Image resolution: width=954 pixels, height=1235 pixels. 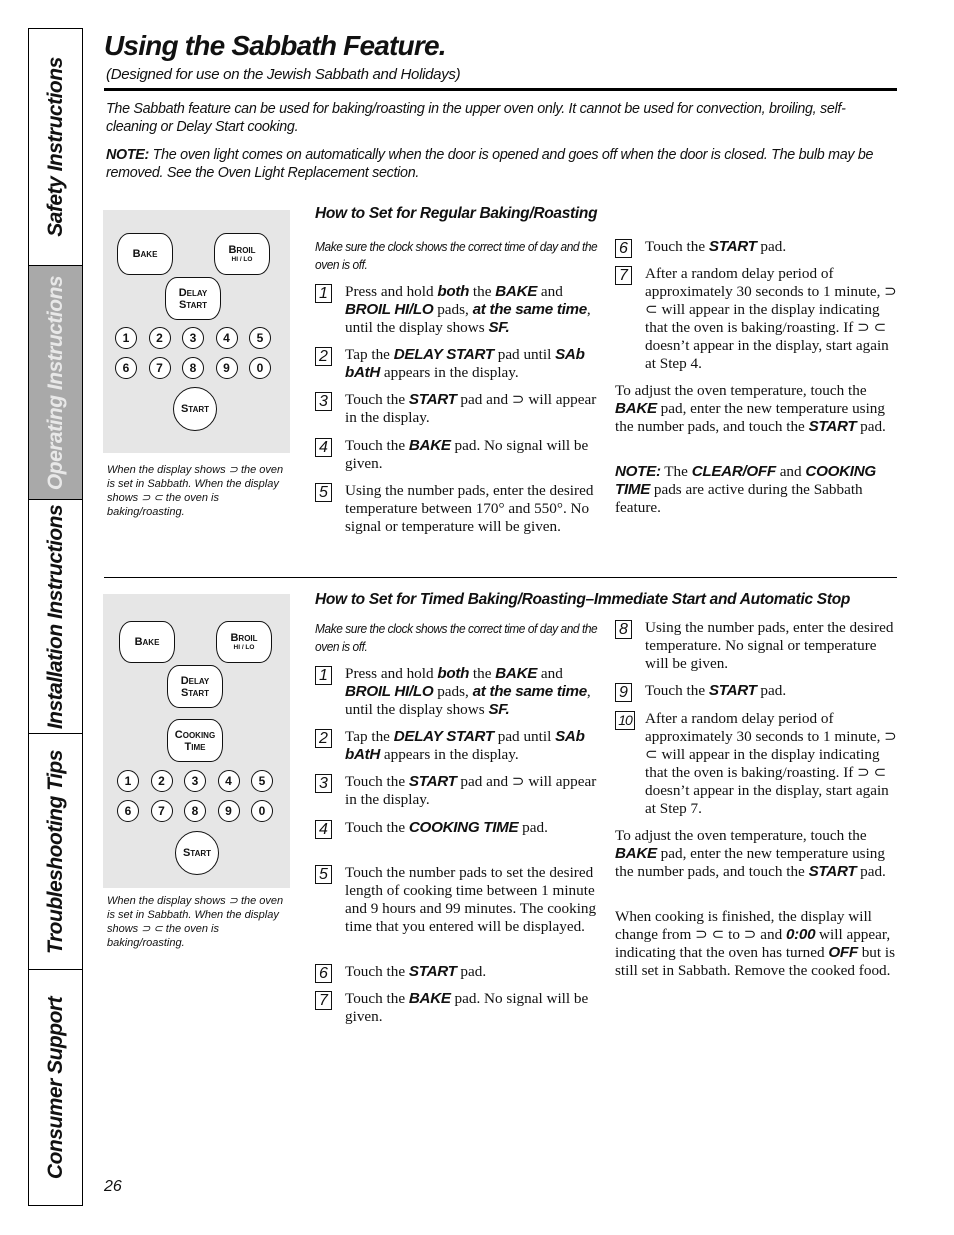 I want to click on side-tab-label: Installation Instructions, so click(x=55, y=616).